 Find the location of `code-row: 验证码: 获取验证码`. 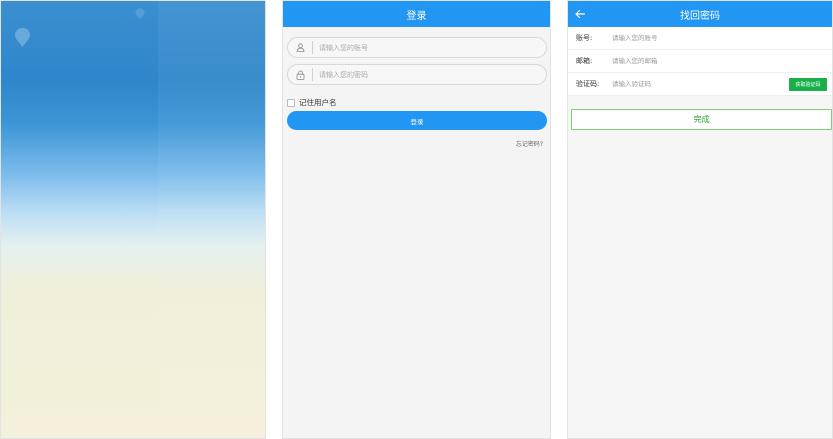

code-row: 验证码: 获取验证码 is located at coordinates (700, 84).